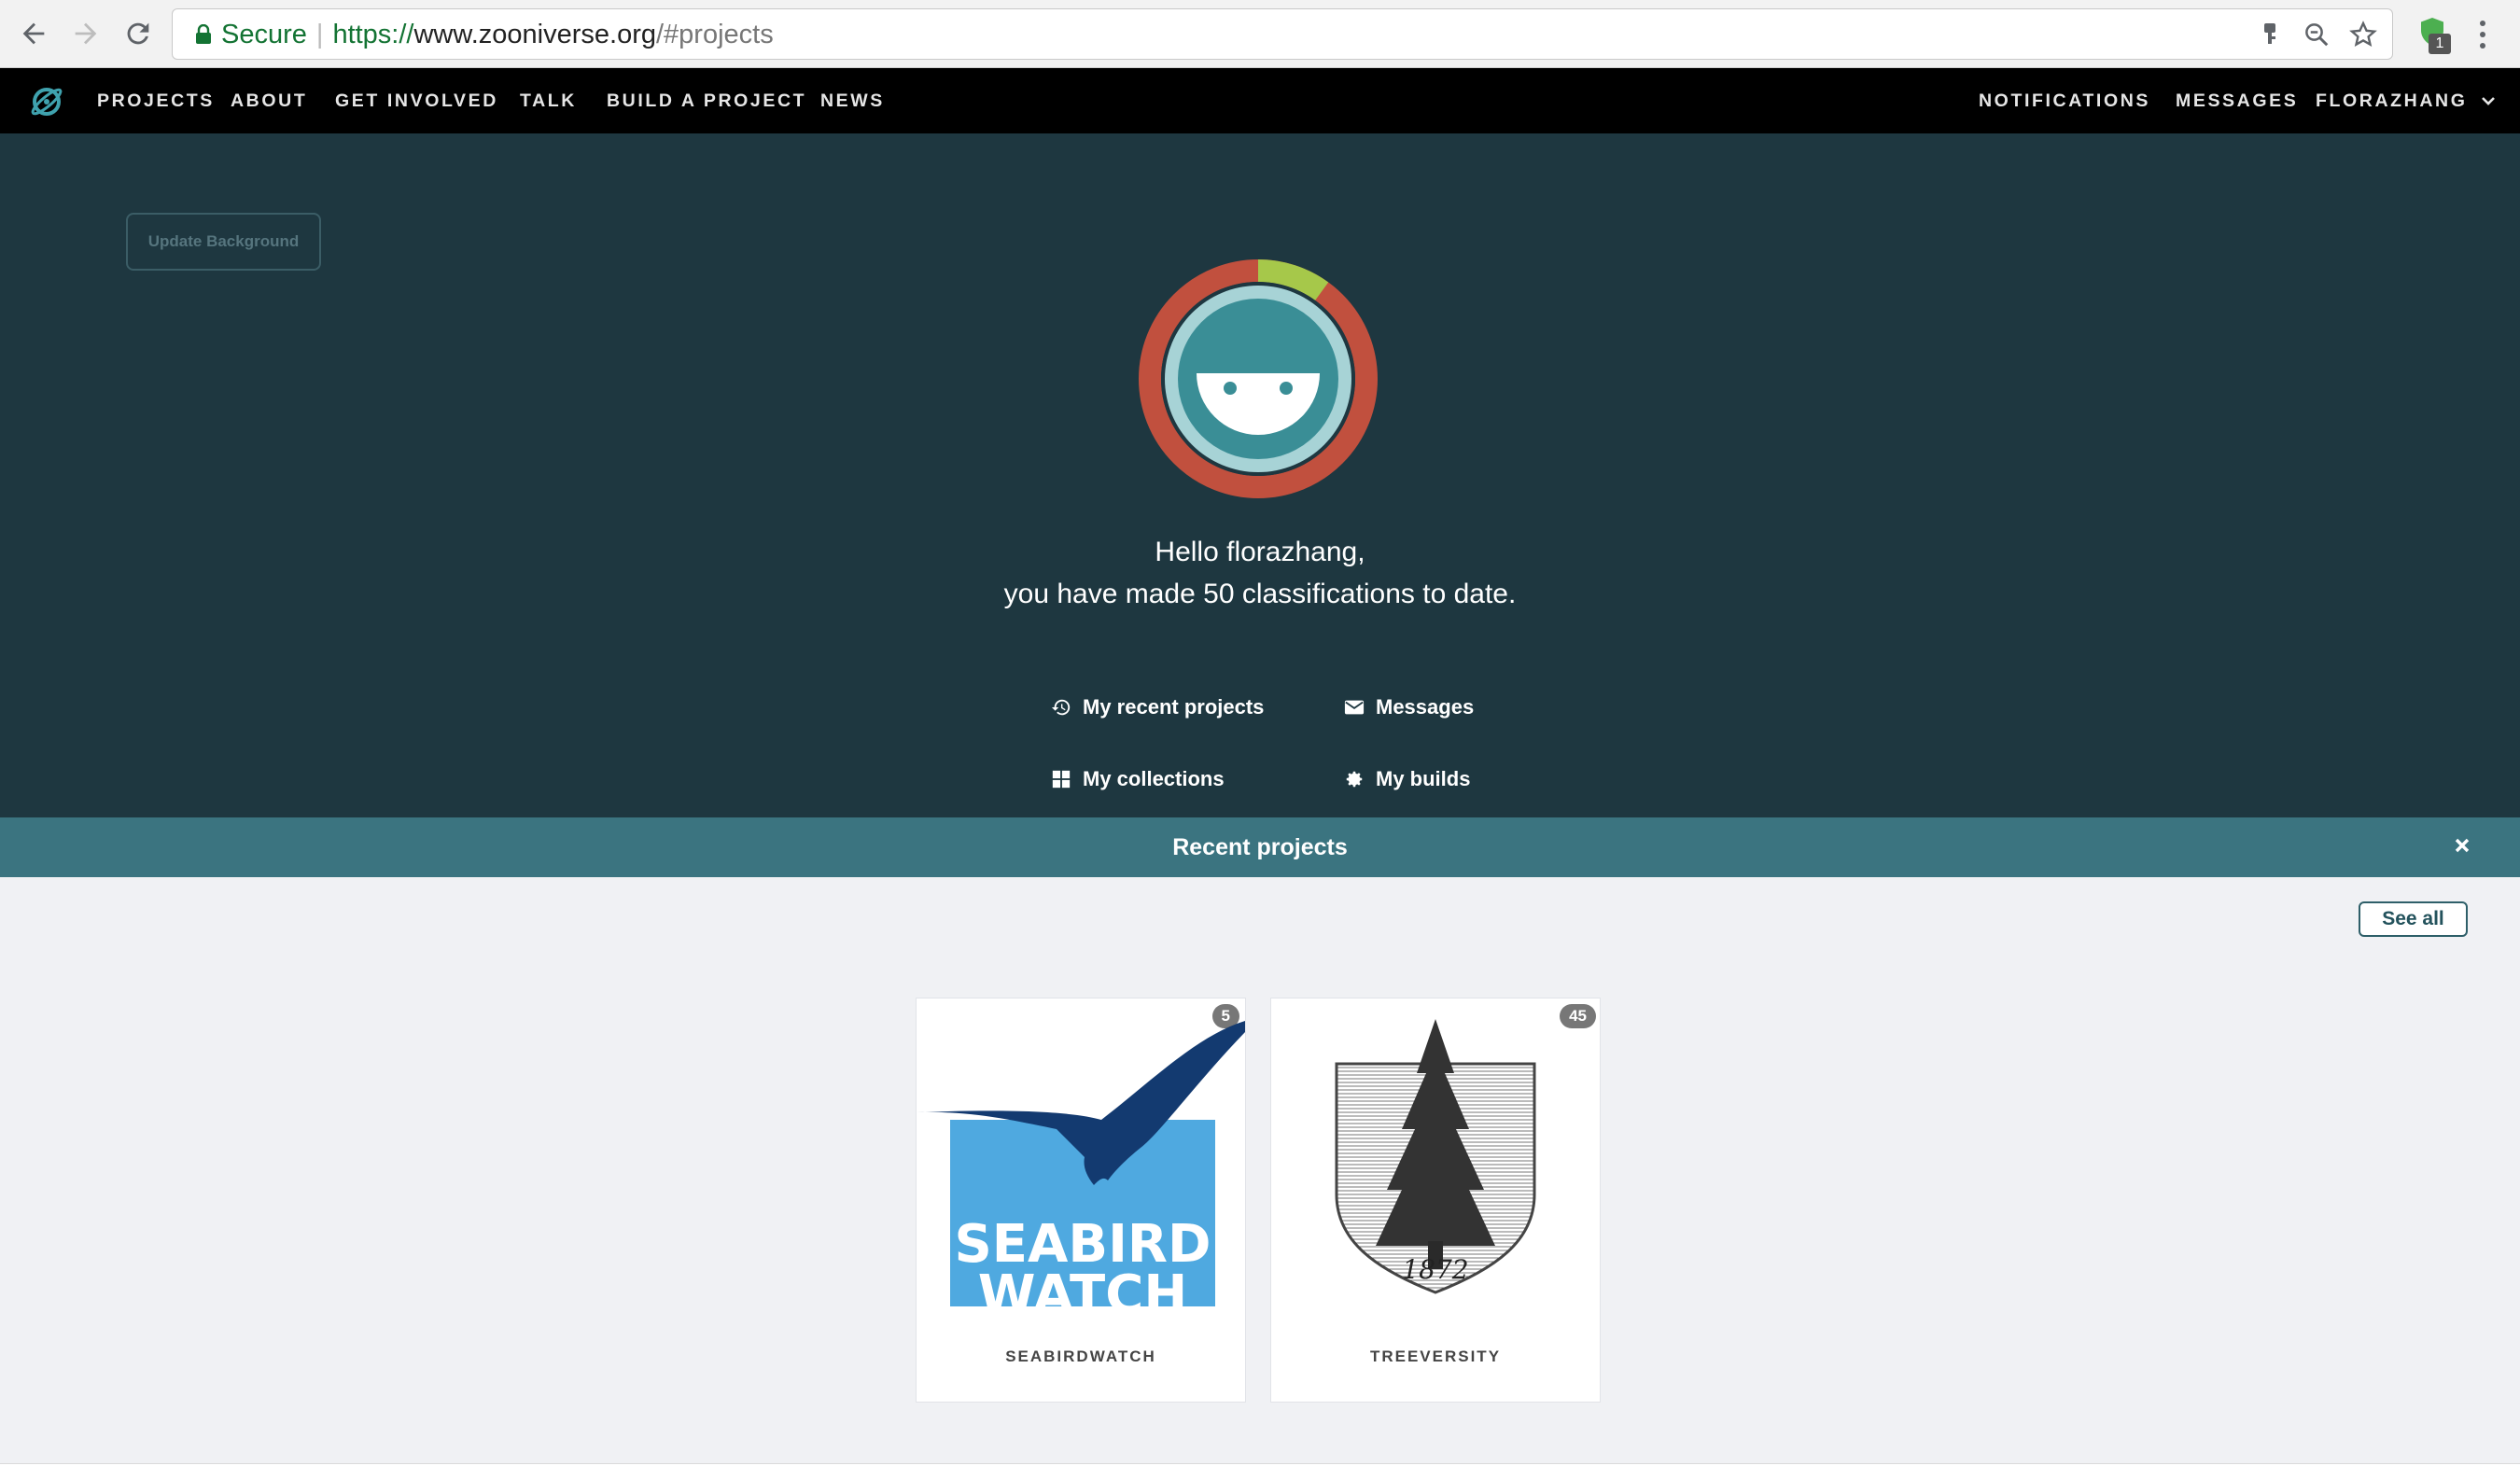 This screenshot has height=1480, width=2520. I want to click on url-path: /#projects, so click(714, 34).